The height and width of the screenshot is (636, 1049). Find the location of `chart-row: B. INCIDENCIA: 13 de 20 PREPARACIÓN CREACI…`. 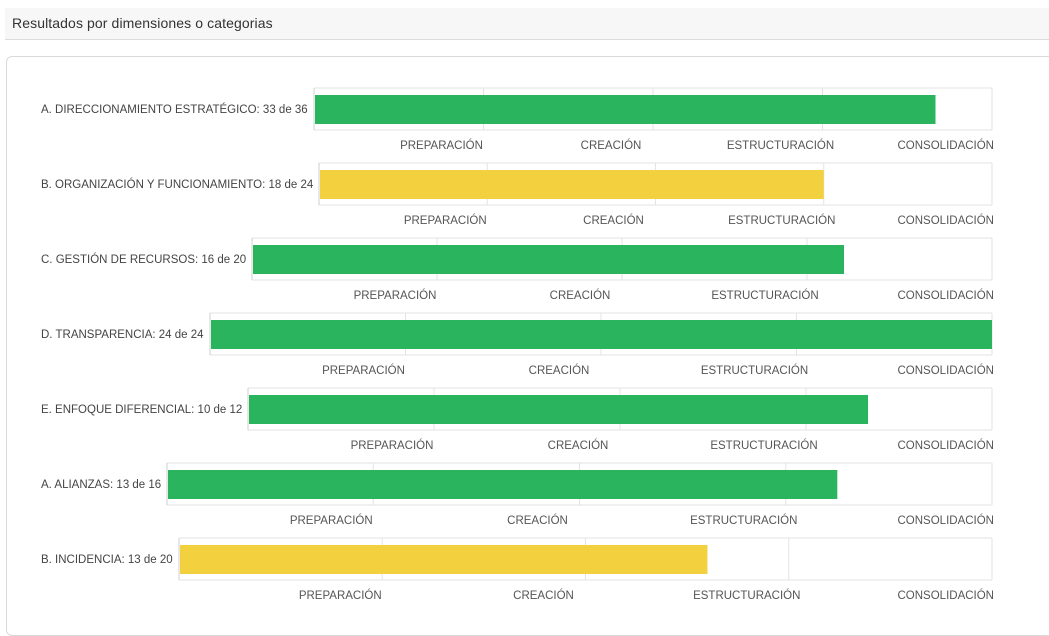

chart-row: B. INCIDENCIA: 13 de 20 PREPARACIÓN CREACI… is located at coordinates (518, 569).